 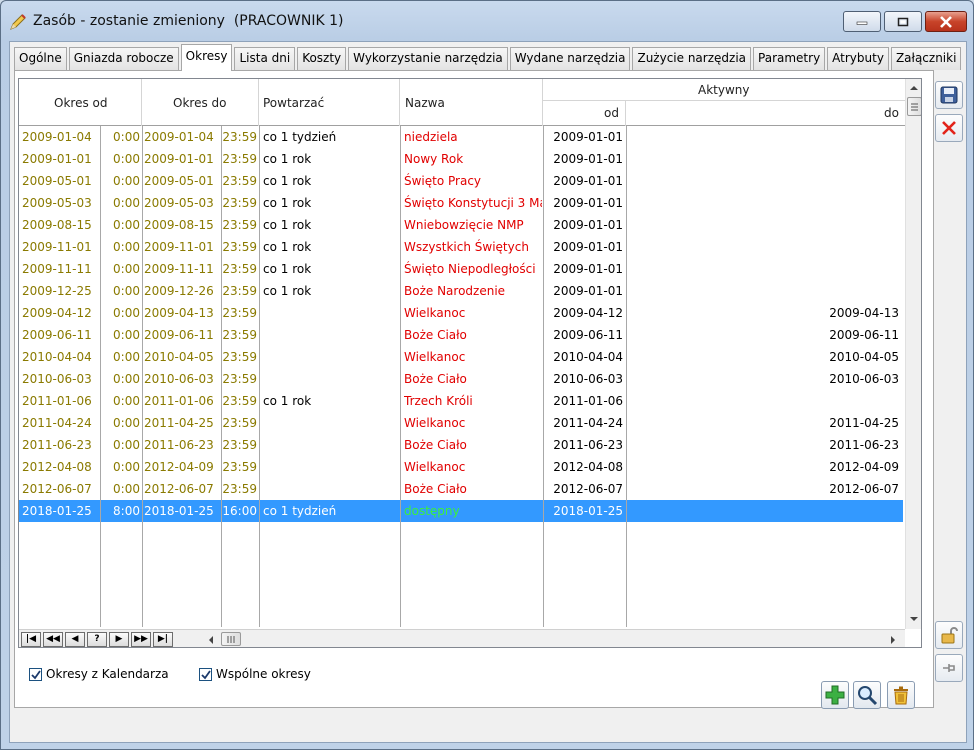 What do you see at coordinates (473, 247) in the screenshot?
I see `cell-nazwa: Wszystkich Świętych` at bounding box center [473, 247].